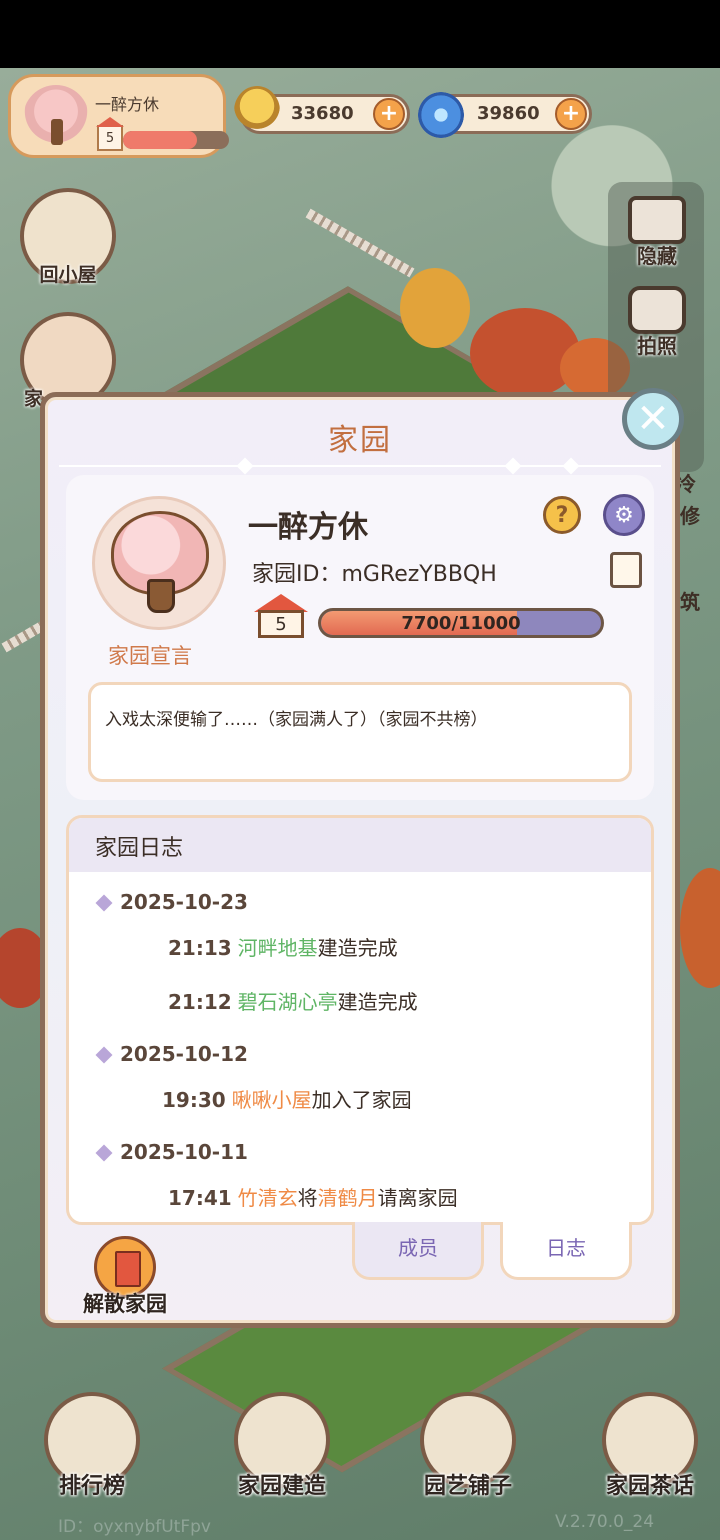 This screenshot has height=1540, width=720. What do you see at coordinates (278, 948) in the screenshot?
I see `log-subject: 河畔地基` at bounding box center [278, 948].